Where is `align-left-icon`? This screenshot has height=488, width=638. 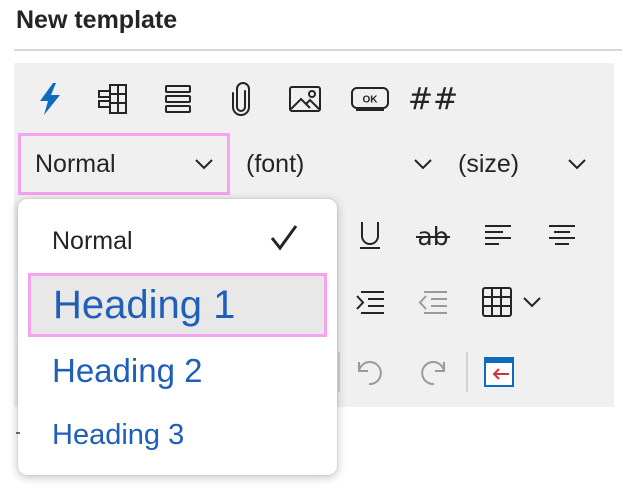
align-left-icon is located at coordinates (498, 235).